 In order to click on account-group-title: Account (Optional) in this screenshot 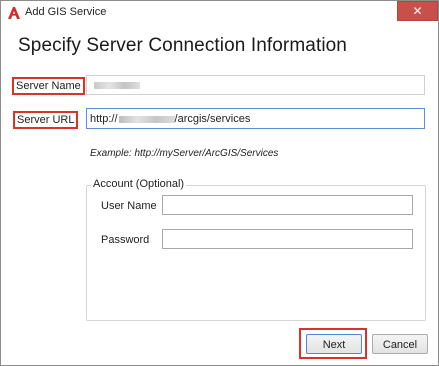, I will do `click(139, 184)`.